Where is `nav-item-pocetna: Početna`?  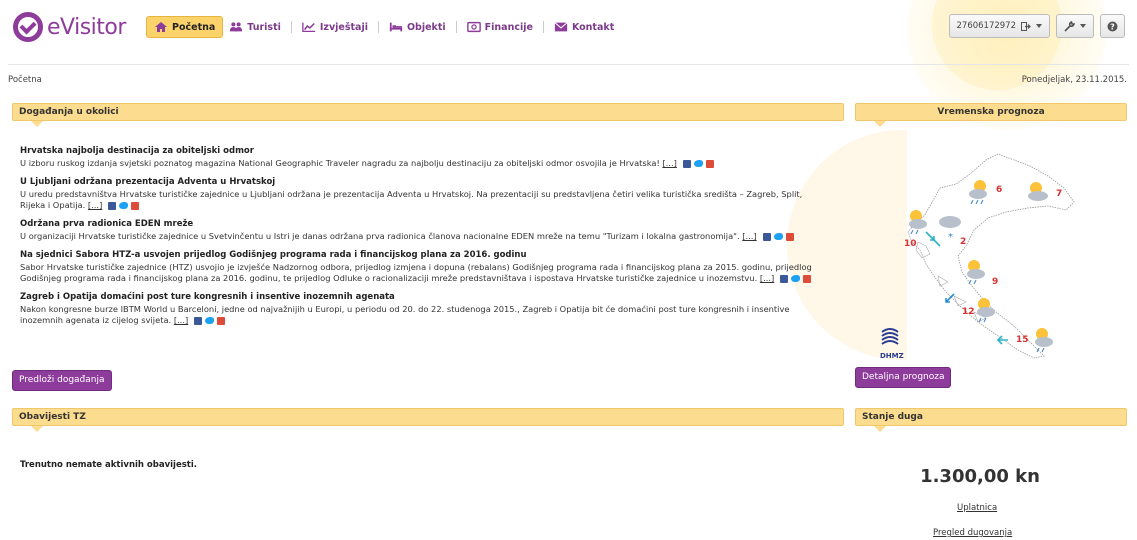 nav-item-pocetna: Početna is located at coordinates (185, 27).